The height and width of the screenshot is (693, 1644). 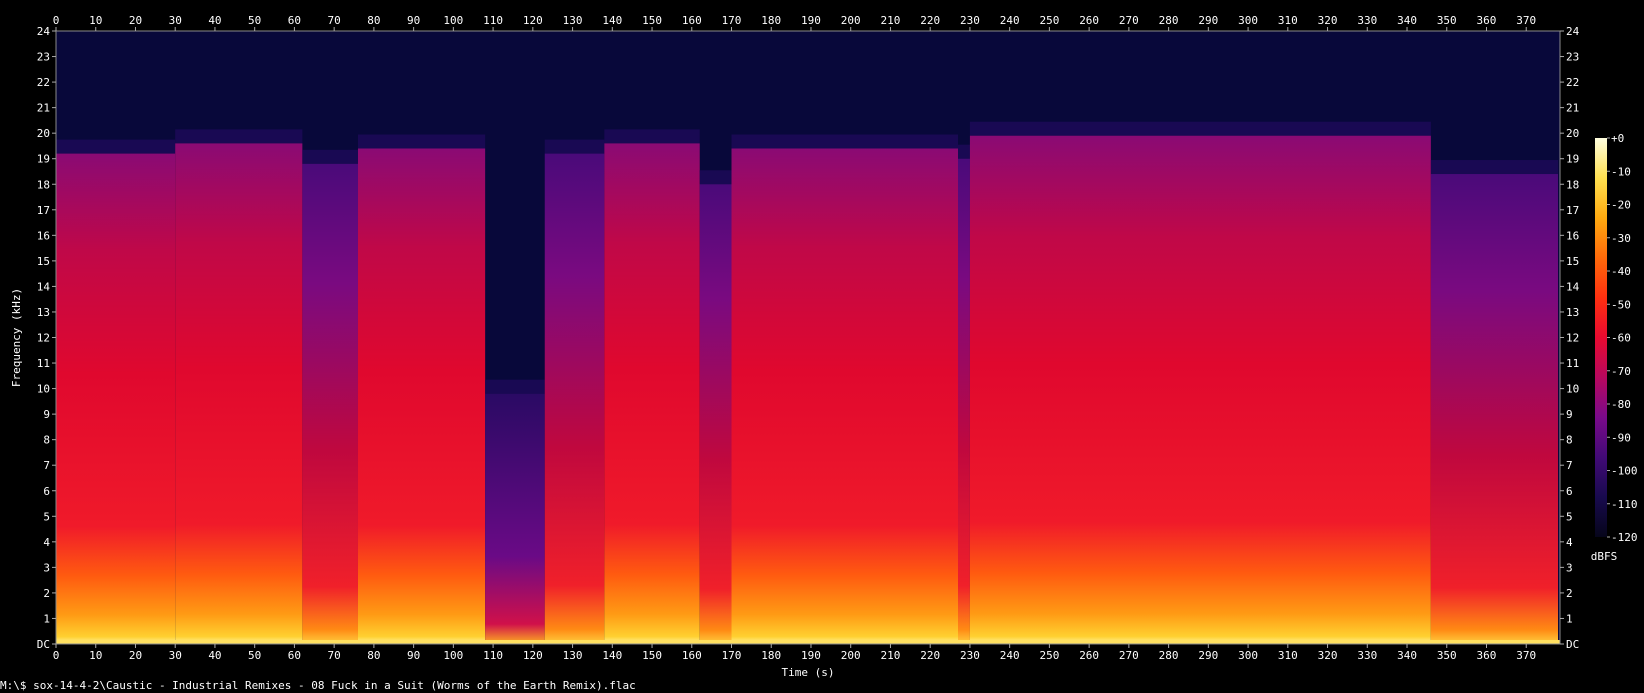 What do you see at coordinates (612, 655) in the screenshot?
I see `x-tick-label-bottom: 140` at bounding box center [612, 655].